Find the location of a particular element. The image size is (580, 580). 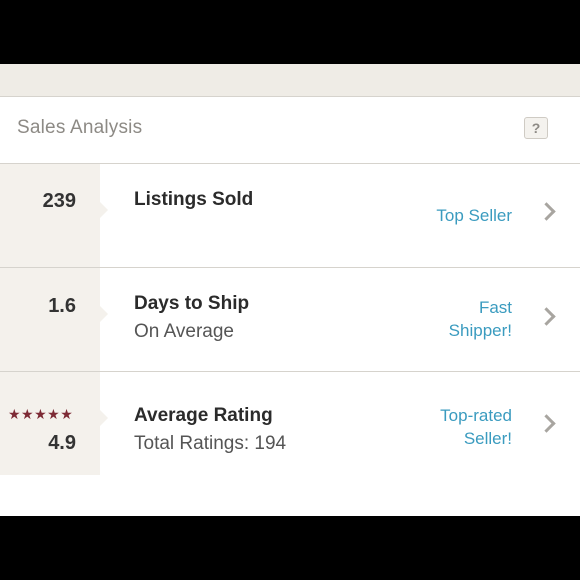

metric-cell: ★★★★★ 4.9 is located at coordinates (50, 423).